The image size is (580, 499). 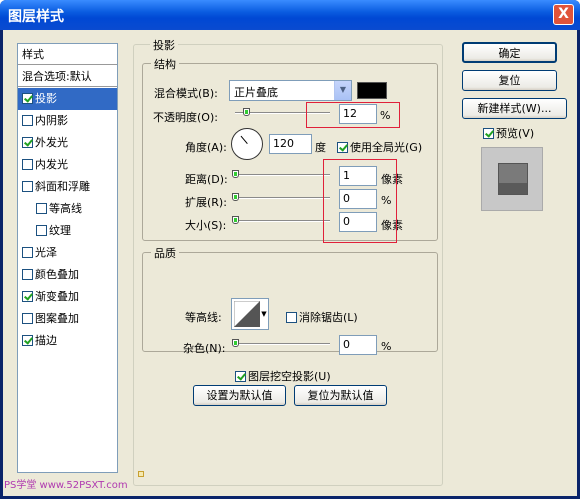 I want to click on make-default-button: 设置为默认值, so click(x=239, y=395).